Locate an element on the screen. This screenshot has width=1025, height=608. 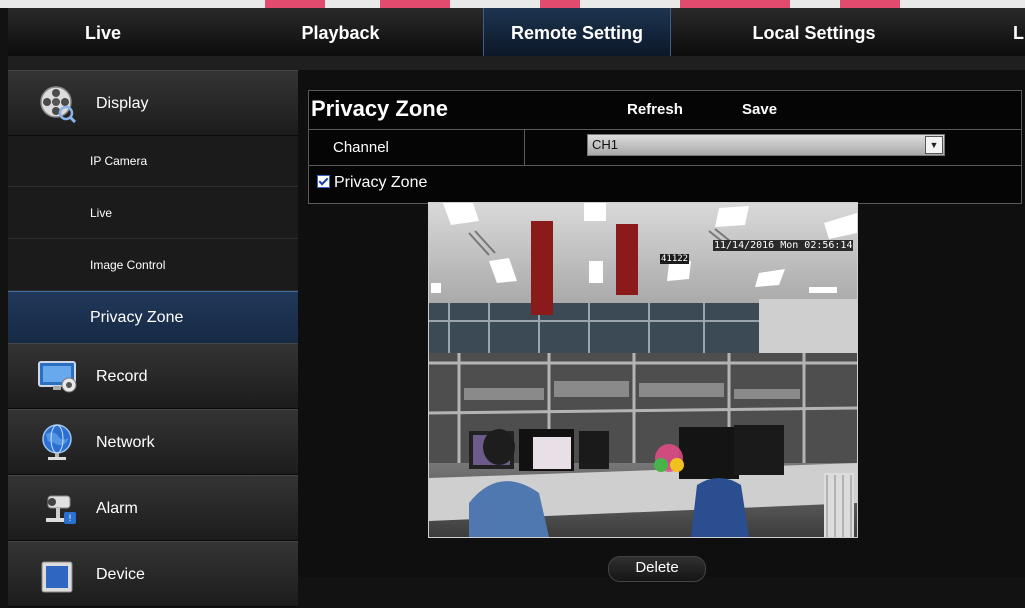
sidebar-item-device: Device is located at coordinates (153, 574).